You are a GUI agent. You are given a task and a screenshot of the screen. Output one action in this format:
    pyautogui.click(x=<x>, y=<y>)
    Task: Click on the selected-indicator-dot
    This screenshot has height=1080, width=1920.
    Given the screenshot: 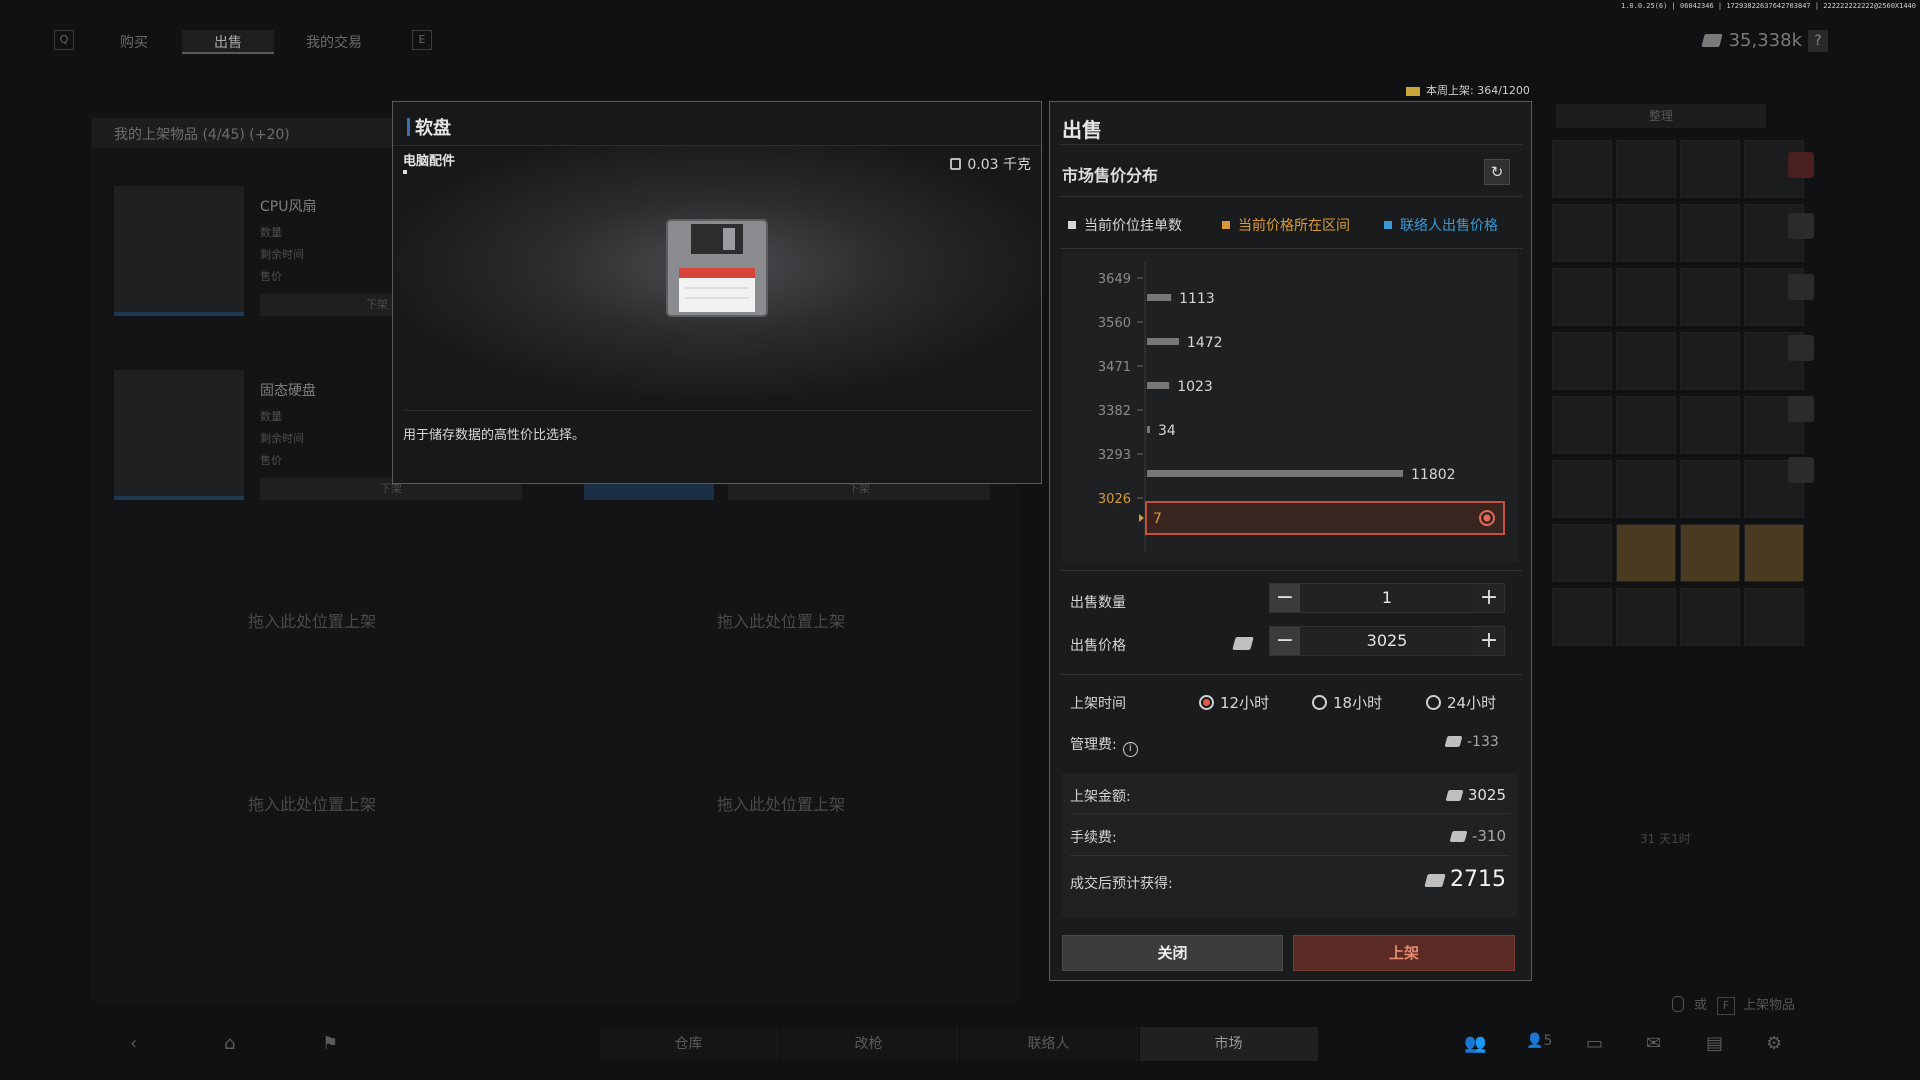 What is the action you would take?
    pyautogui.click(x=1487, y=518)
    